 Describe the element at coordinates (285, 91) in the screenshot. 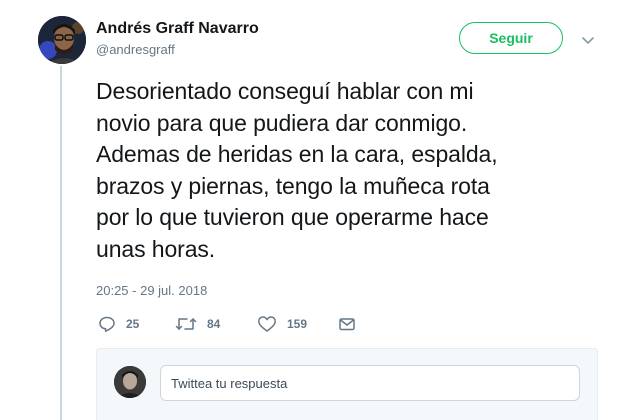

I see `tweet-line: Desorientado conseguí hablar con mi` at that location.